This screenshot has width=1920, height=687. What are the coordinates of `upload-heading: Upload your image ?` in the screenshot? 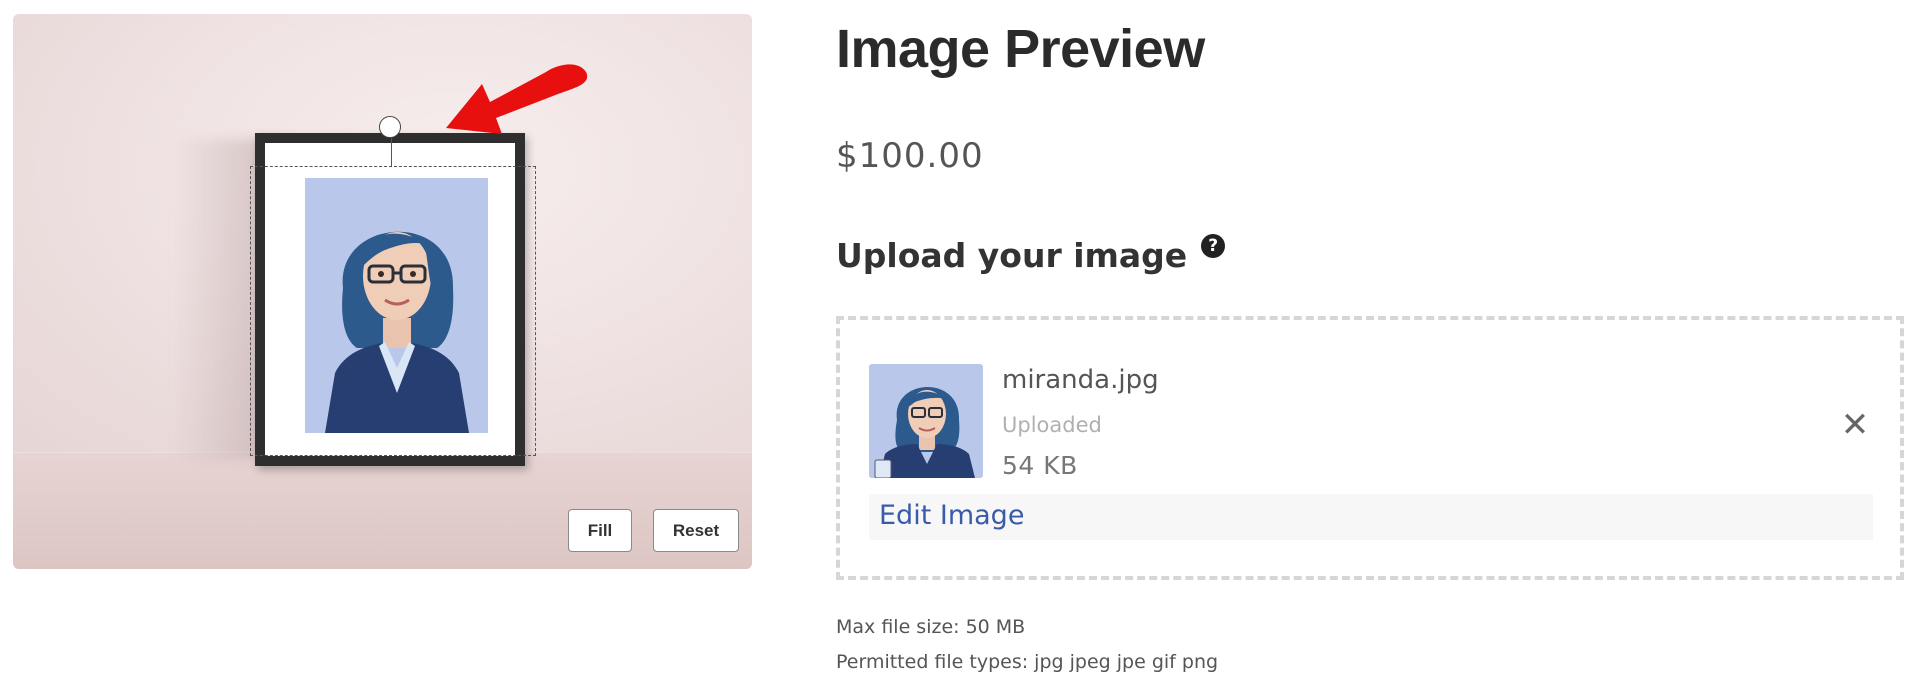 It's located at (1031, 254).